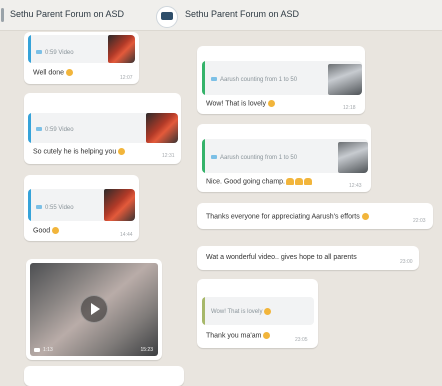 The image size is (442, 386). What do you see at coordinates (242, 14) in the screenshot?
I see `group-title: Sethu Parent Forum on ASD` at bounding box center [242, 14].